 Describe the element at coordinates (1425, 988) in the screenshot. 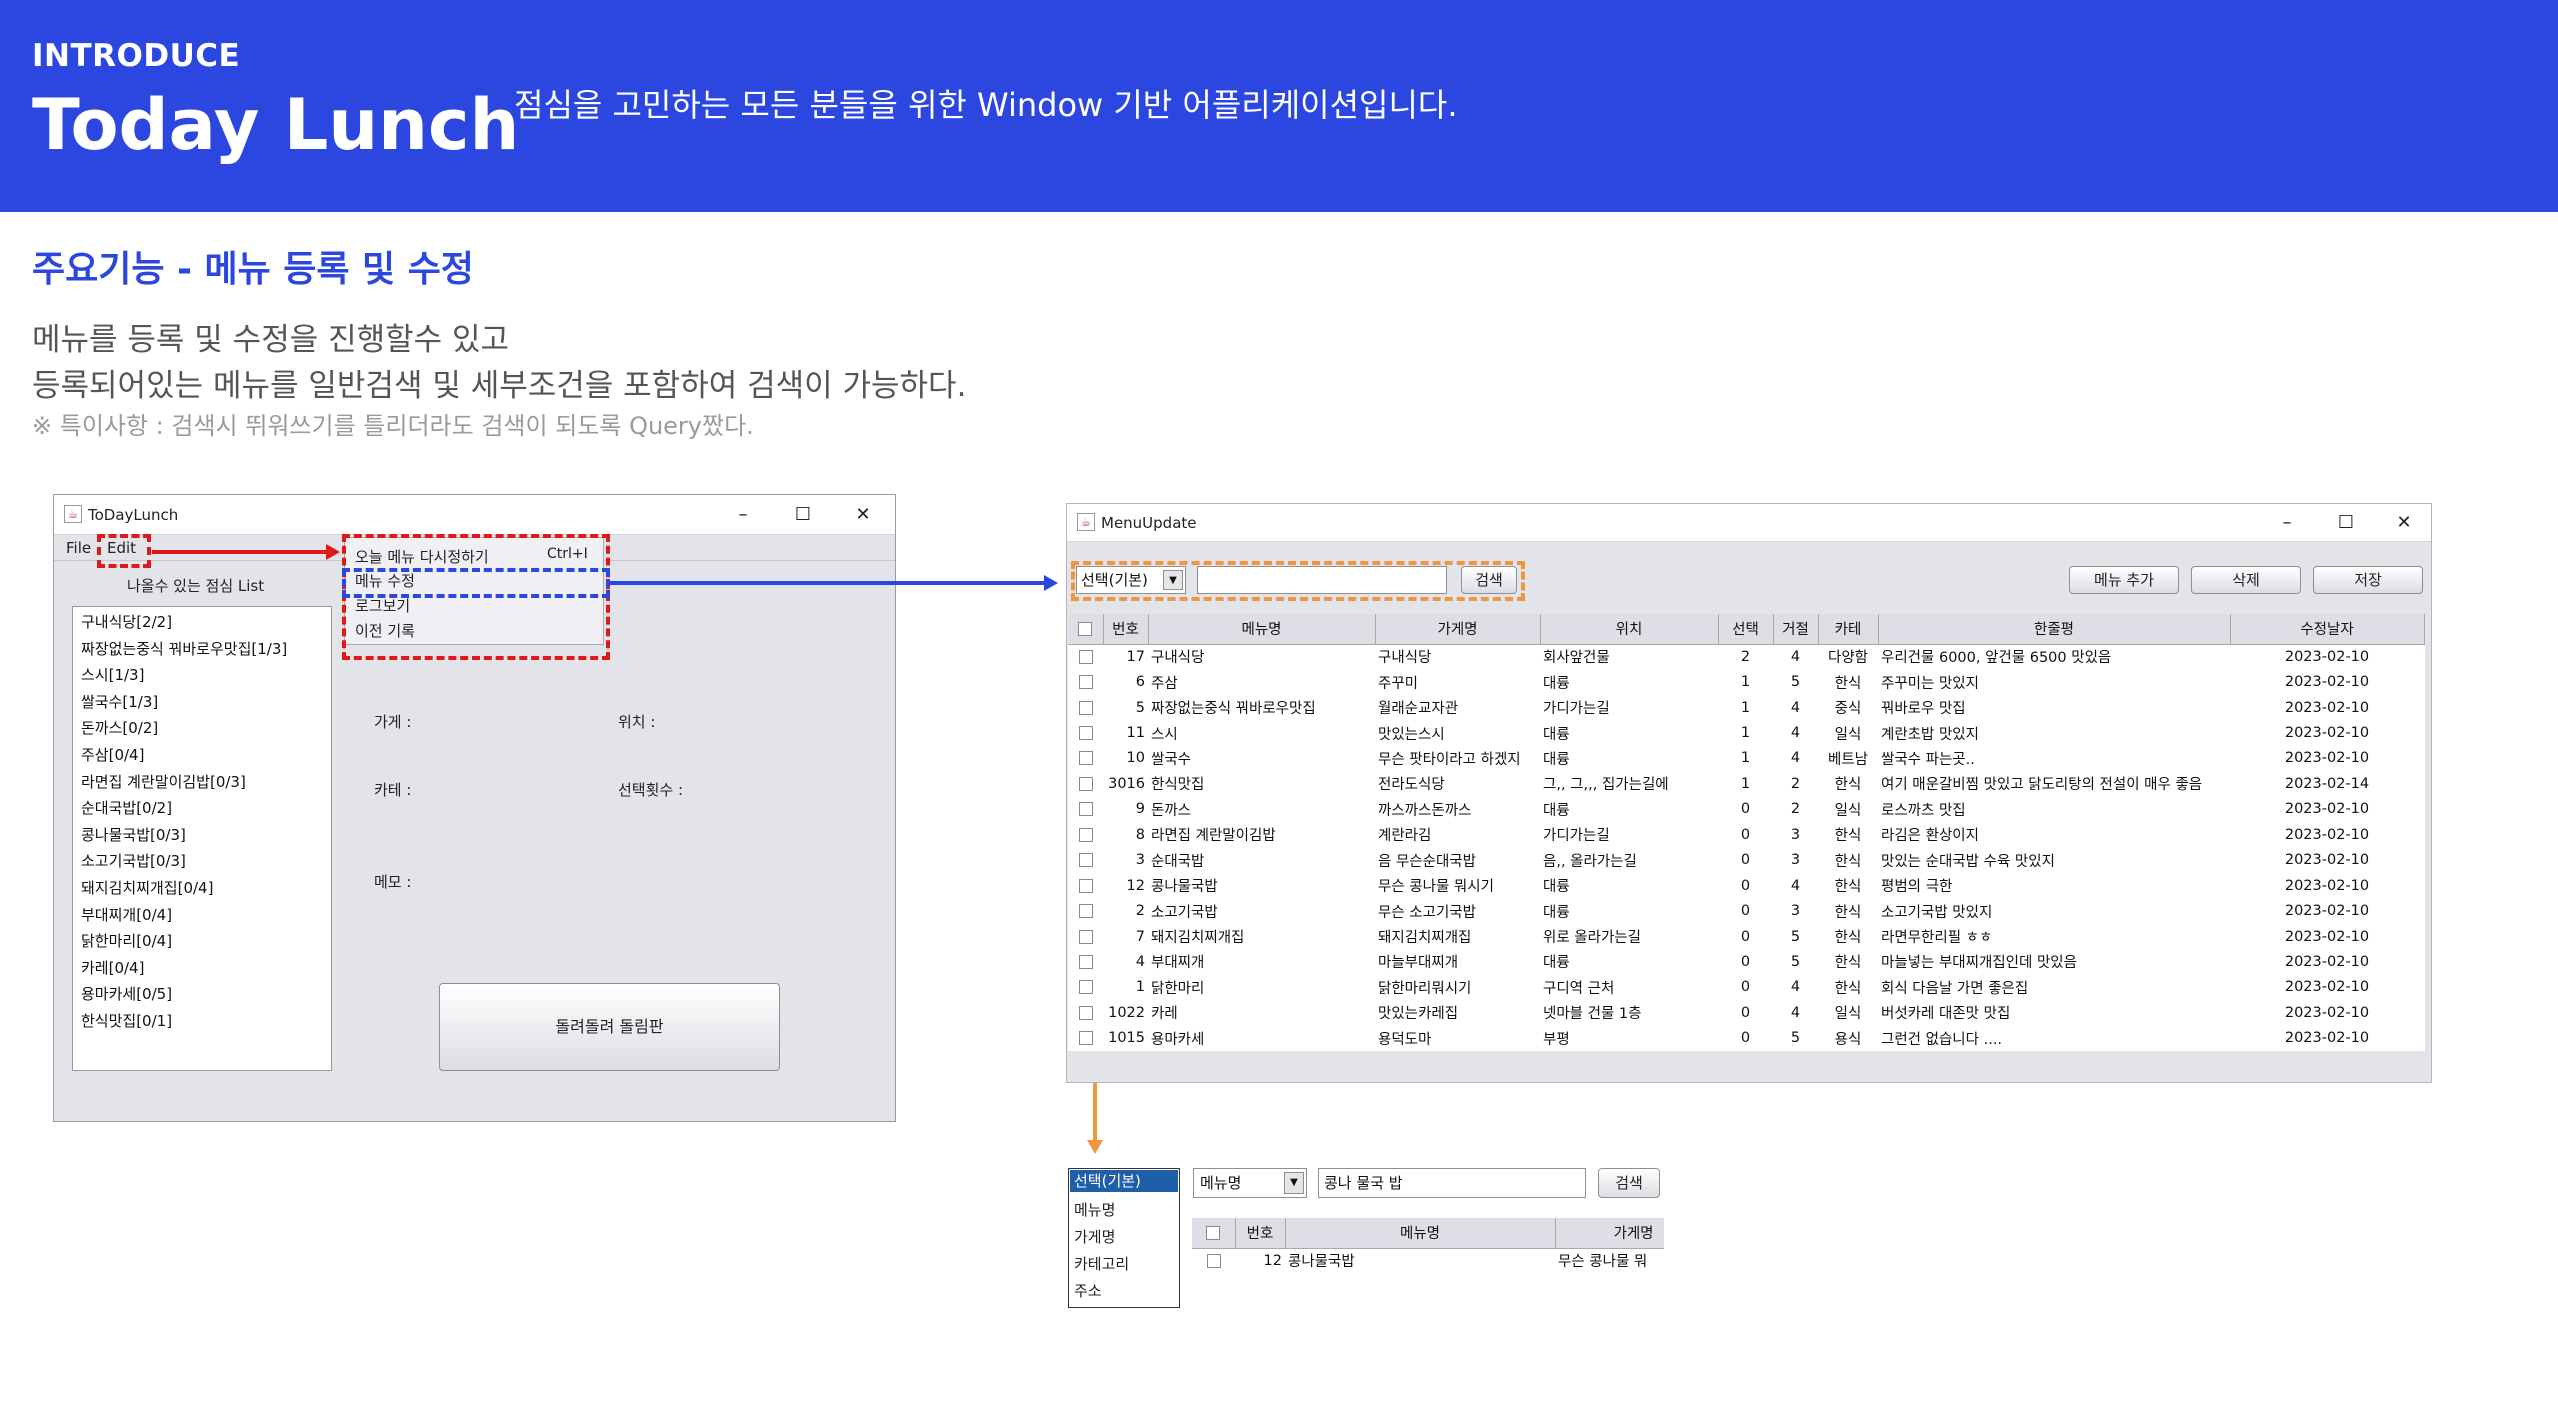

I see `cell-store: 닭한마리뭐시기` at that location.